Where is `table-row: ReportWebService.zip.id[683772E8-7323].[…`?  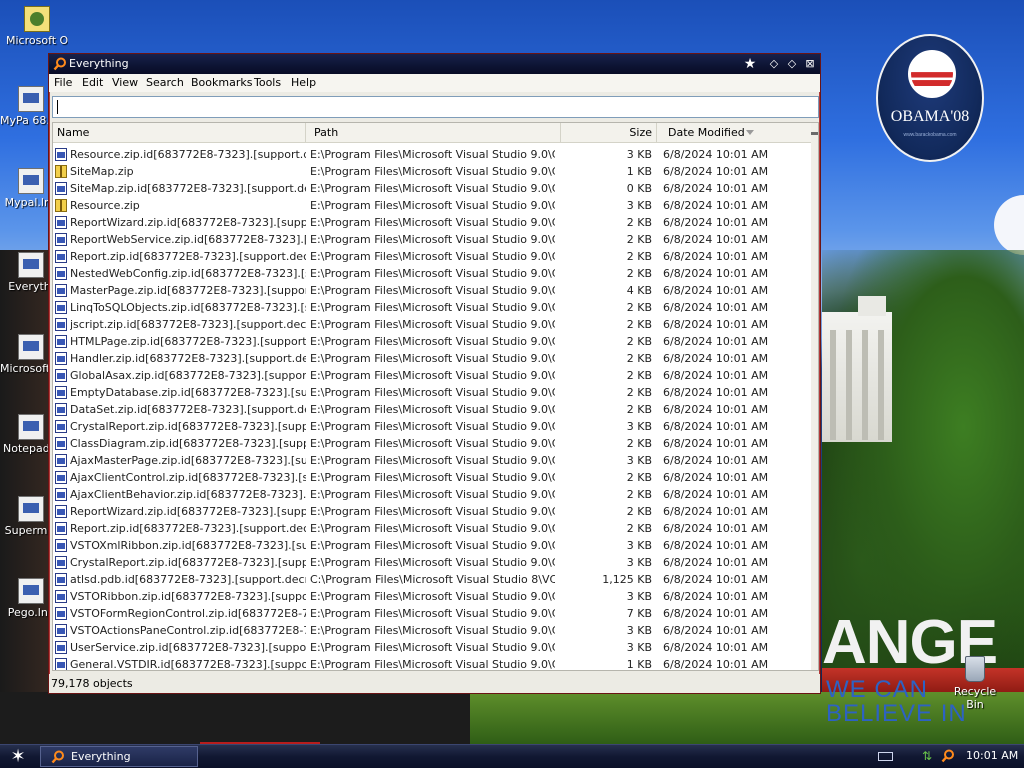 table-row: ReportWebService.zip.id[683772E8-7323].[… is located at coordinates (432, 239).